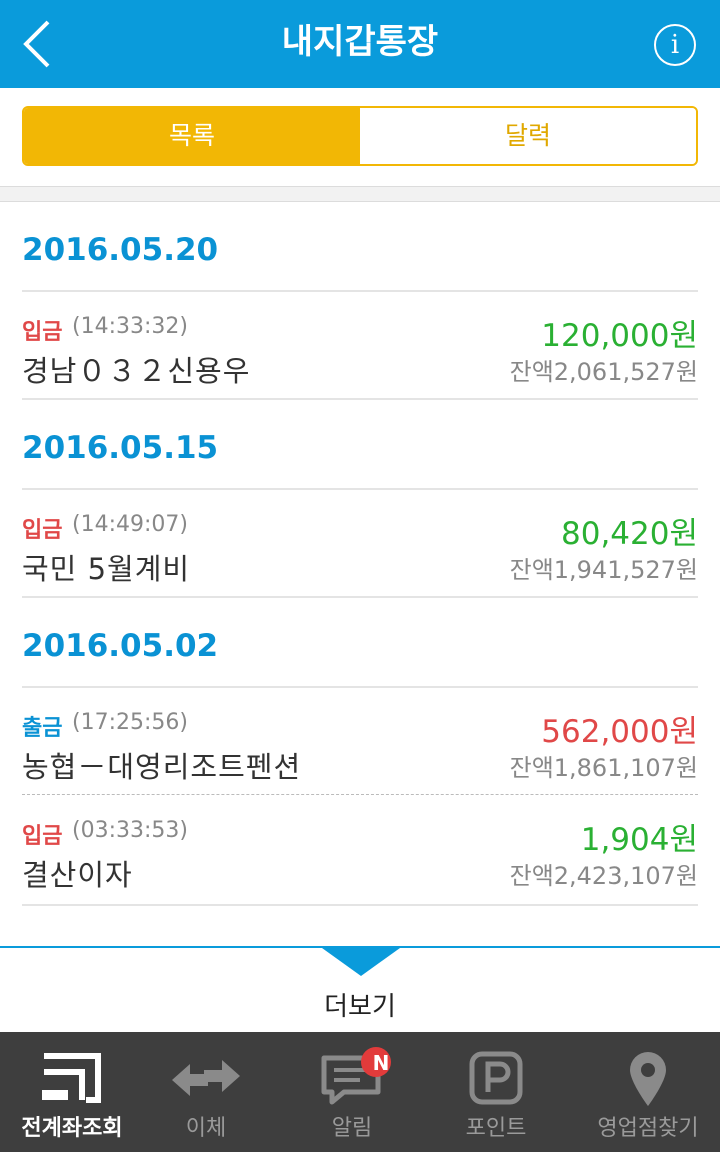 The image size is (720, 1152). I want to click on tab-label: 알림, so click(352, 1128).